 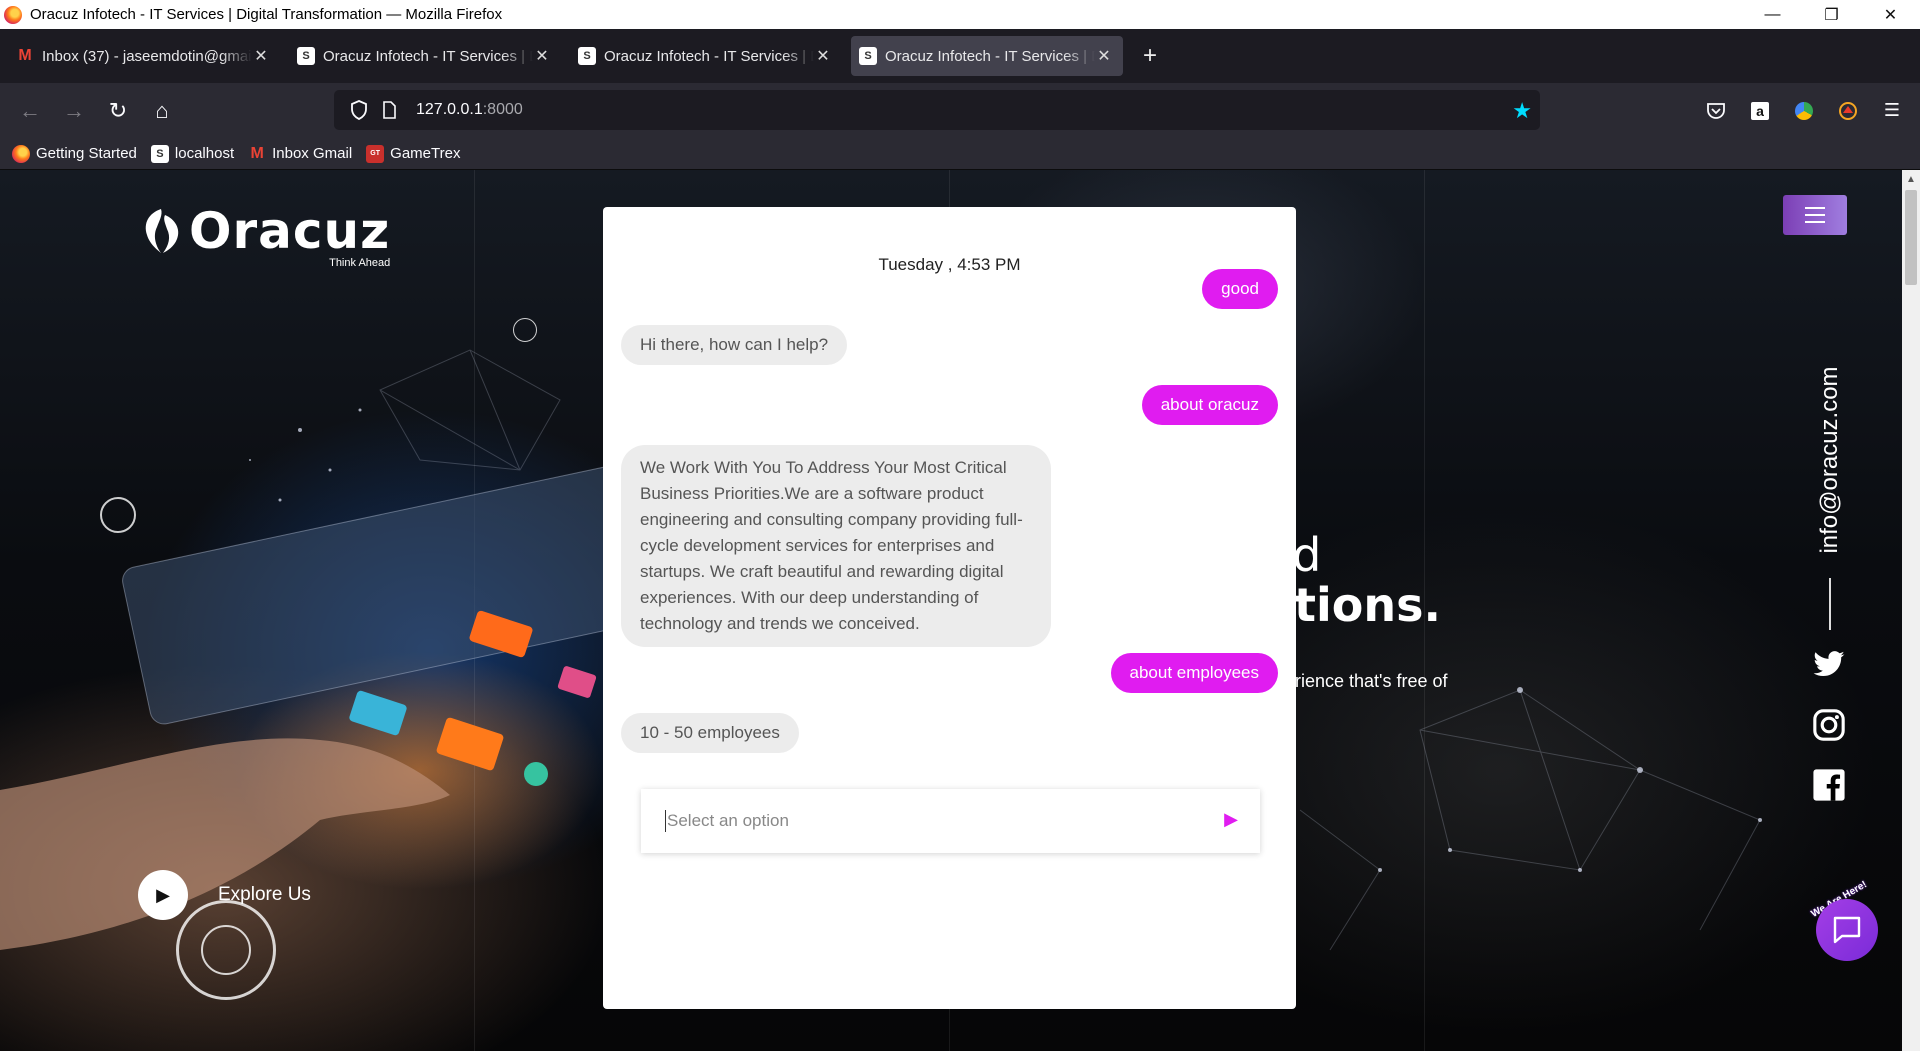 I want to click on email-link: info@oracuz.com, so click(x=1830, y=460).